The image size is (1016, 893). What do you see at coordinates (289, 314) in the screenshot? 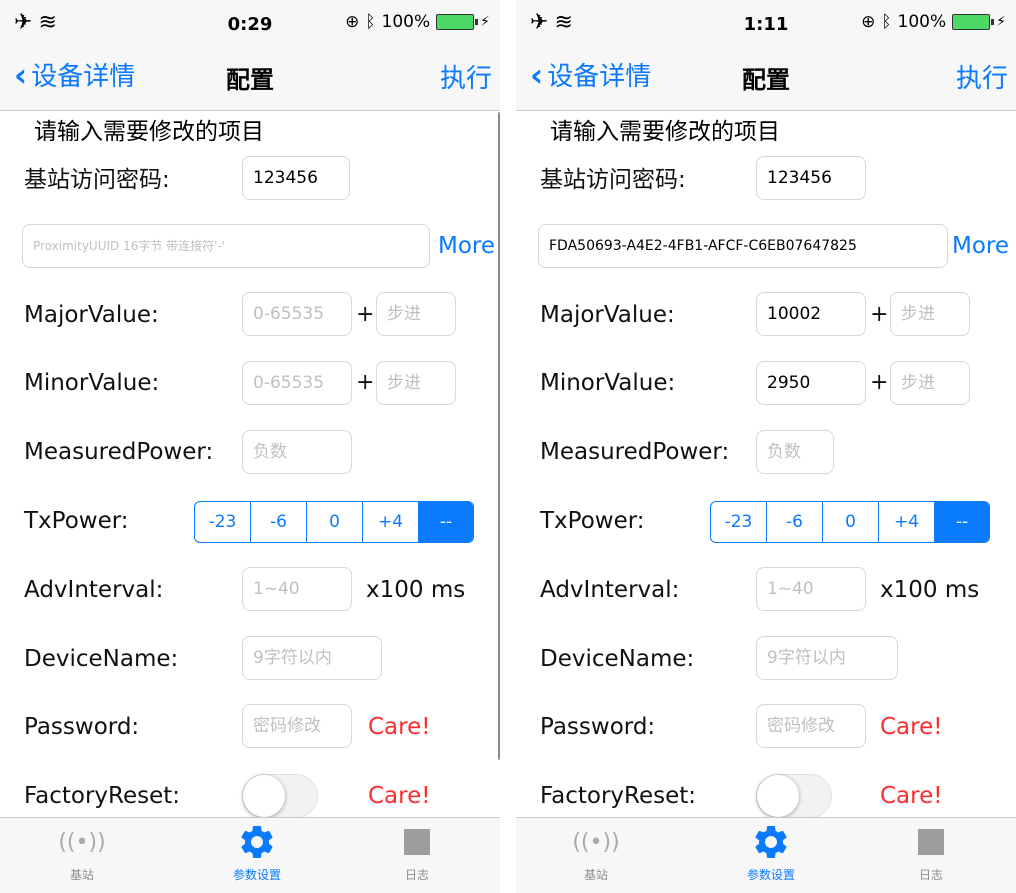
I see `major-placeholder: 0-65535` at bounding box center [289, 314].